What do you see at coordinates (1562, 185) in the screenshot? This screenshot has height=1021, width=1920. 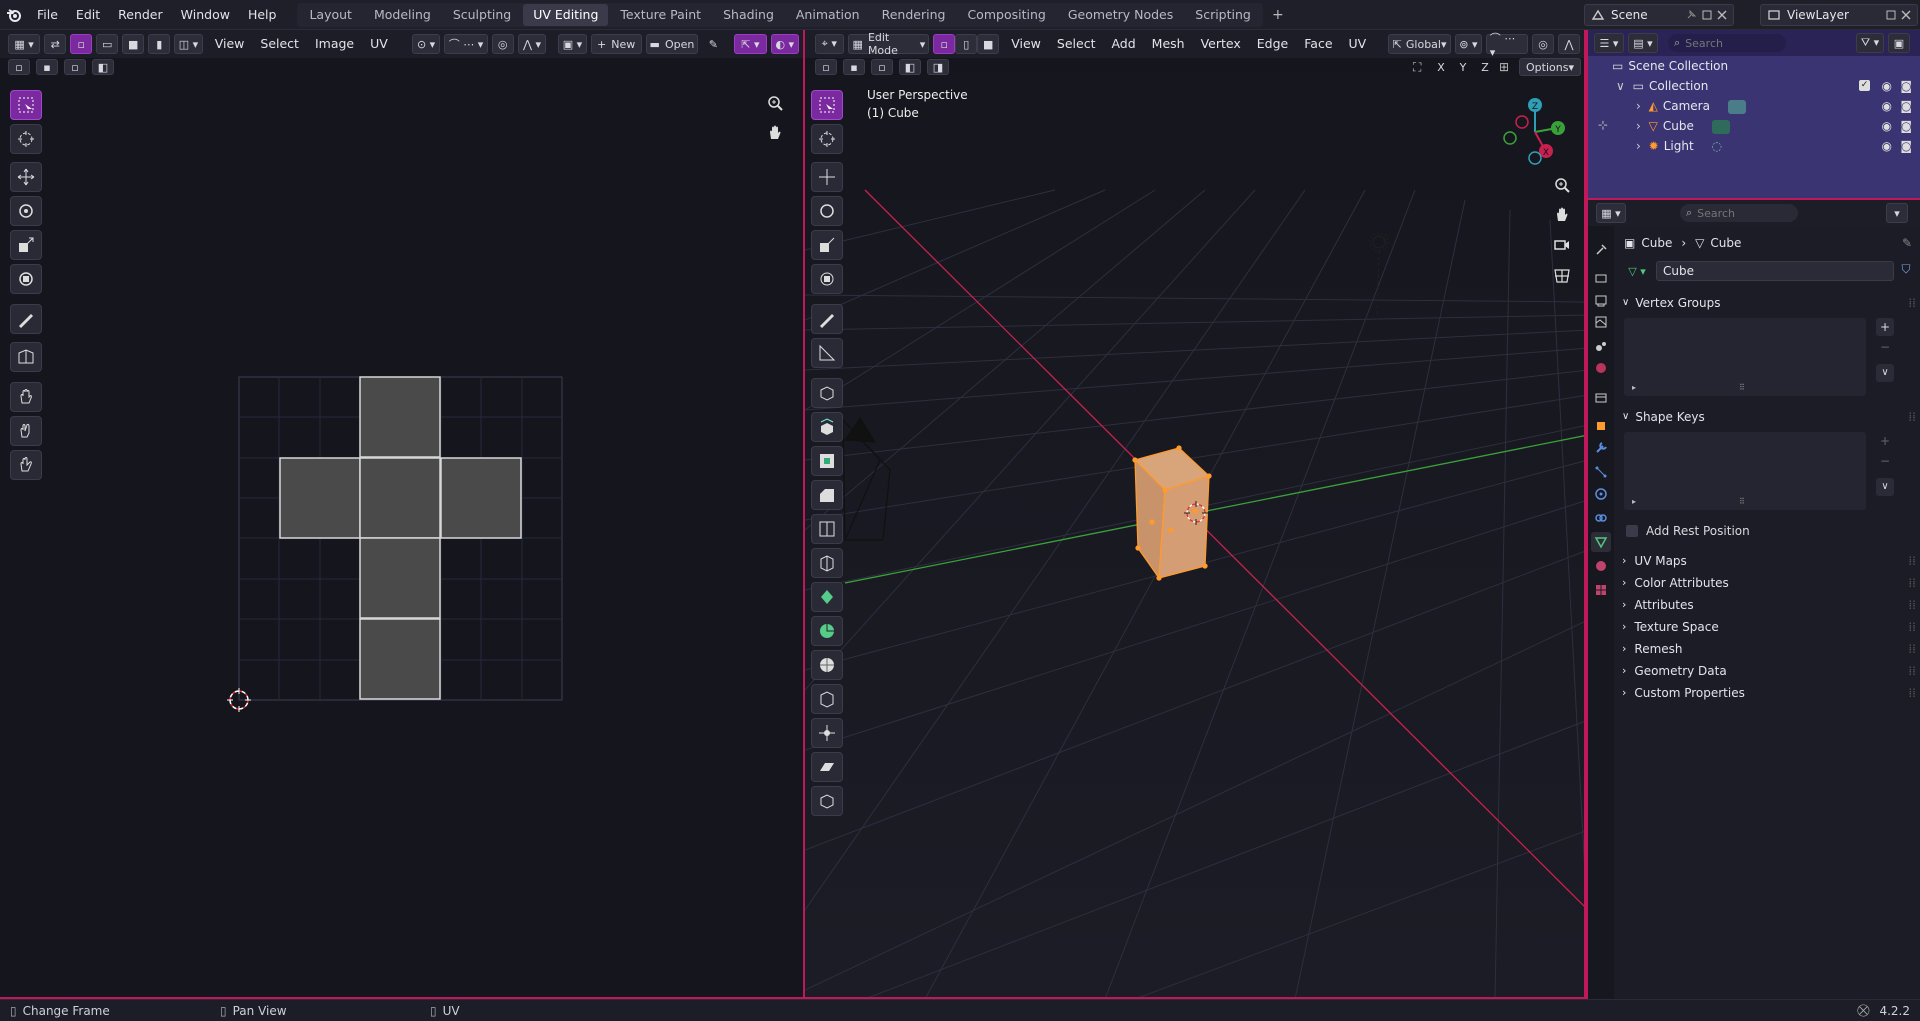 I see `zoom-icon` at bounding box center [1562, 185].